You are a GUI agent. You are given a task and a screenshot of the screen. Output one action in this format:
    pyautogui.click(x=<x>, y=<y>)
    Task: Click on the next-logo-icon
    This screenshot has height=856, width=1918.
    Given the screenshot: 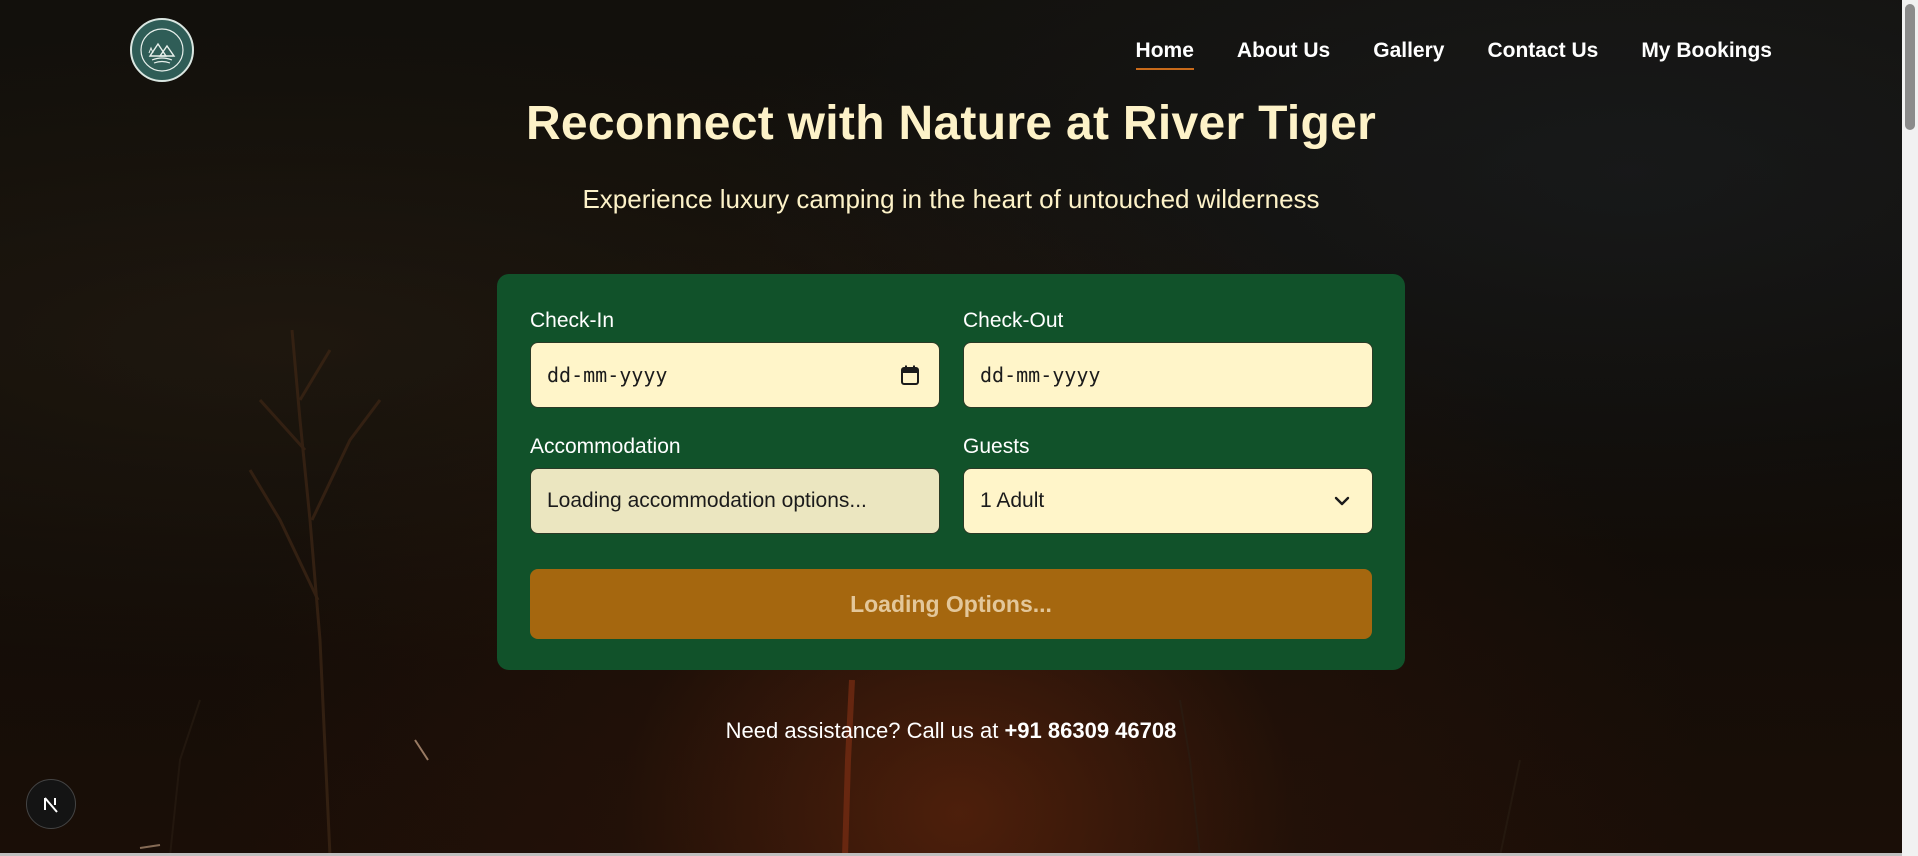 What is the action you would take?
    pyautogui.click(x=51, y=805)
    